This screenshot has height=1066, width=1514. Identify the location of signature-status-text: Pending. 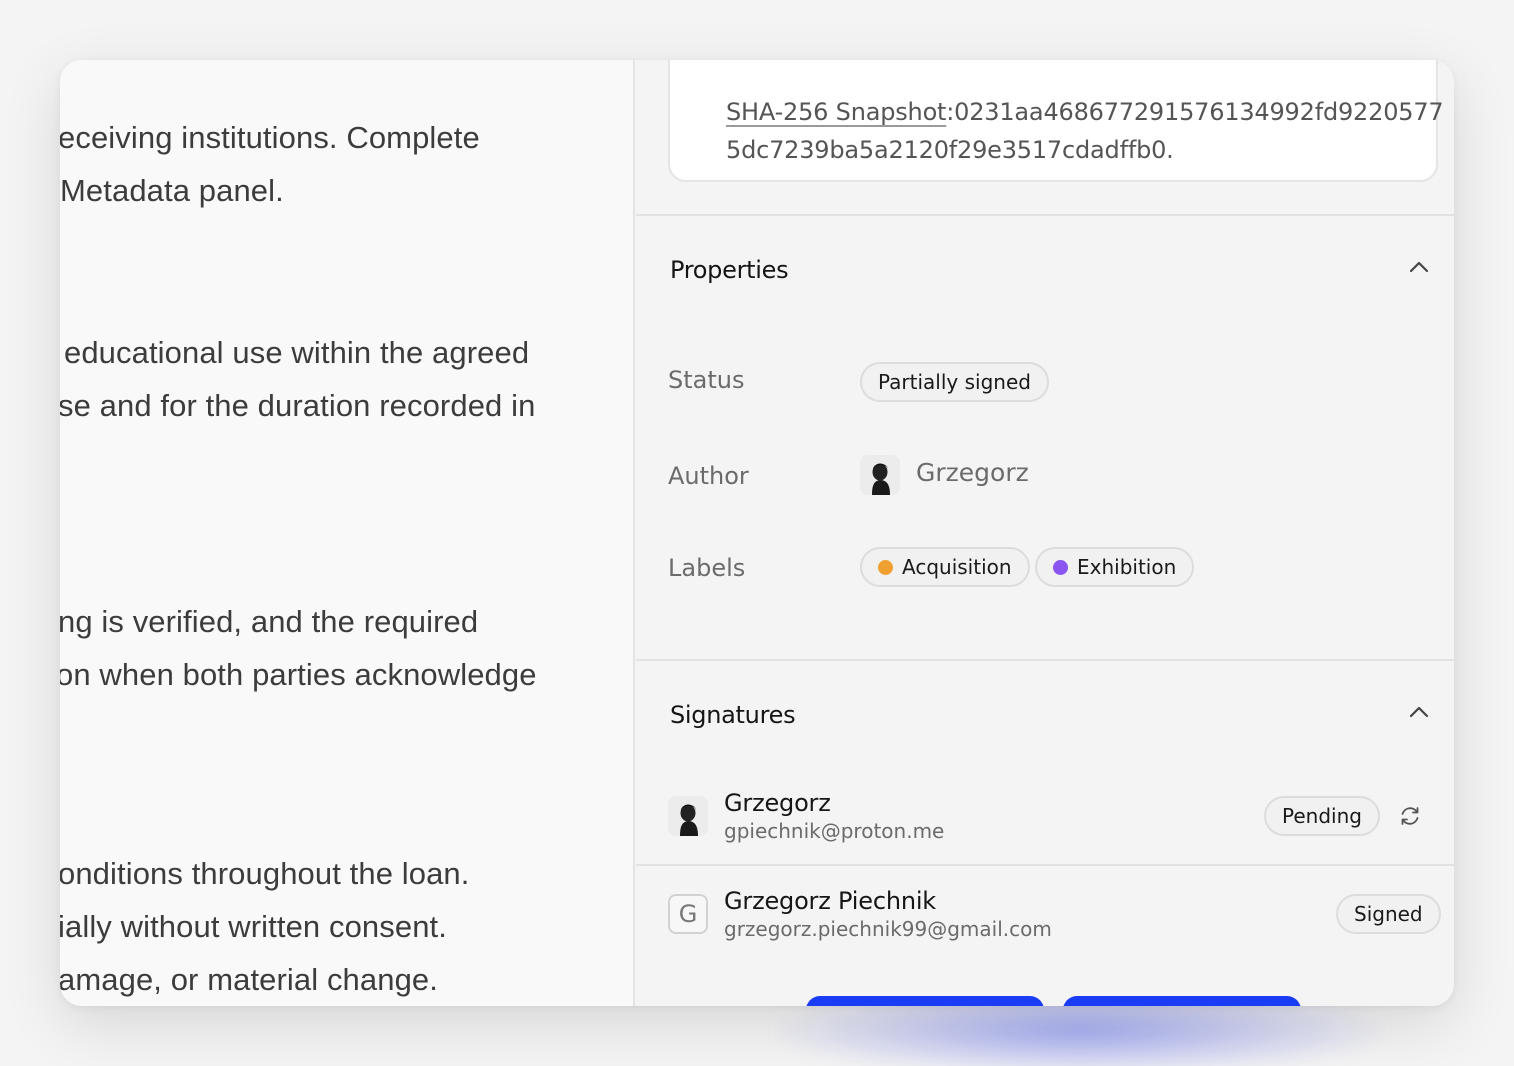
(1322, 816).